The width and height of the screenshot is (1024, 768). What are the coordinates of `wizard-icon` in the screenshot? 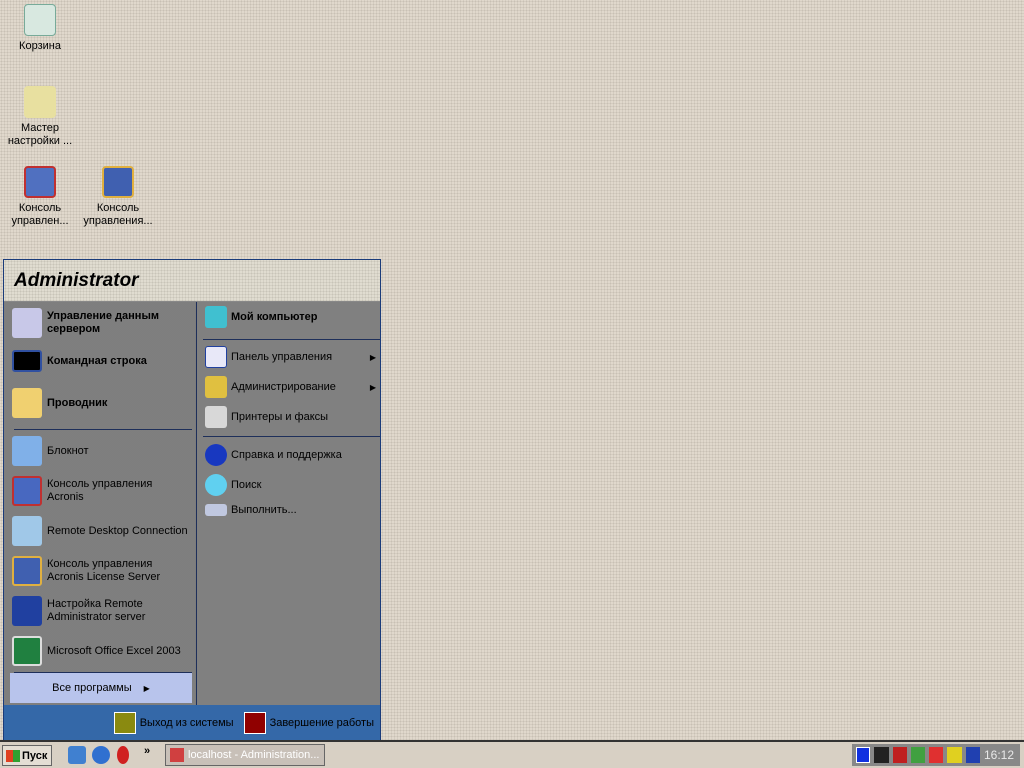 It's located at (40, 102).